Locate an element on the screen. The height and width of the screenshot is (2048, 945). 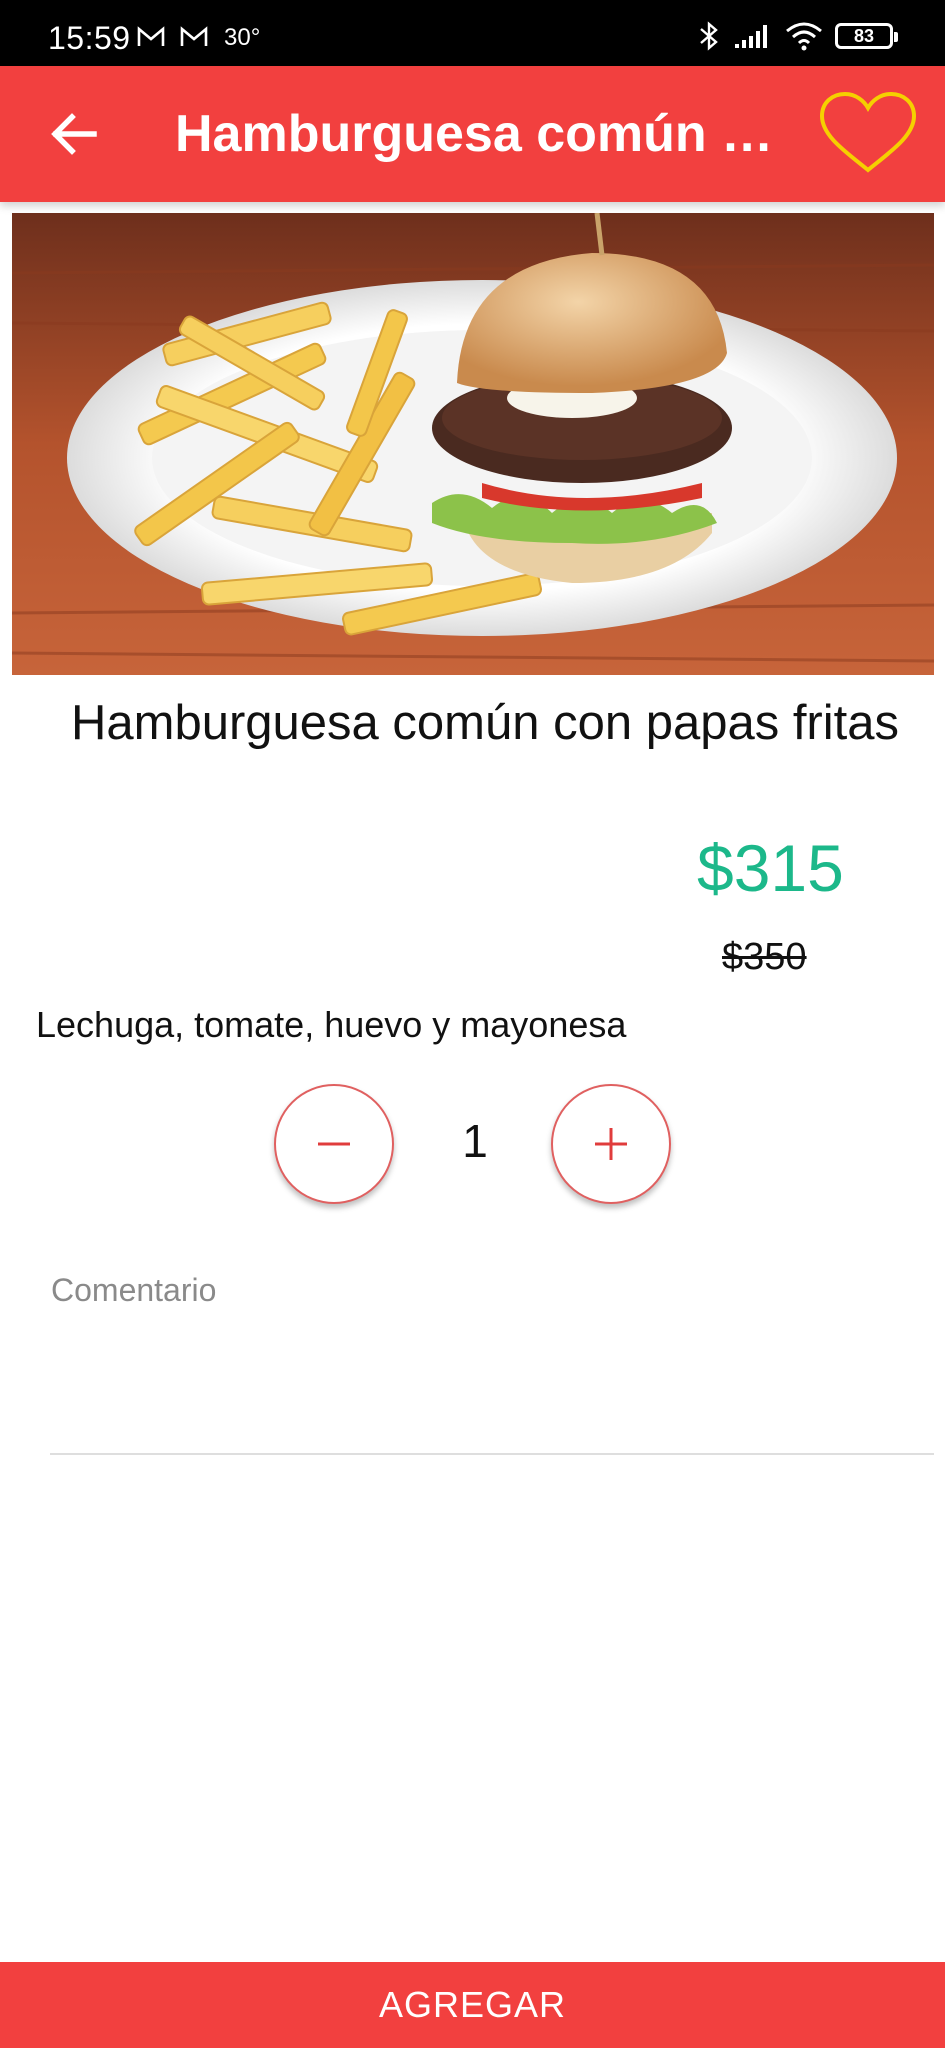
add-button: AGREGAR is located at coordinates (472, 2005).